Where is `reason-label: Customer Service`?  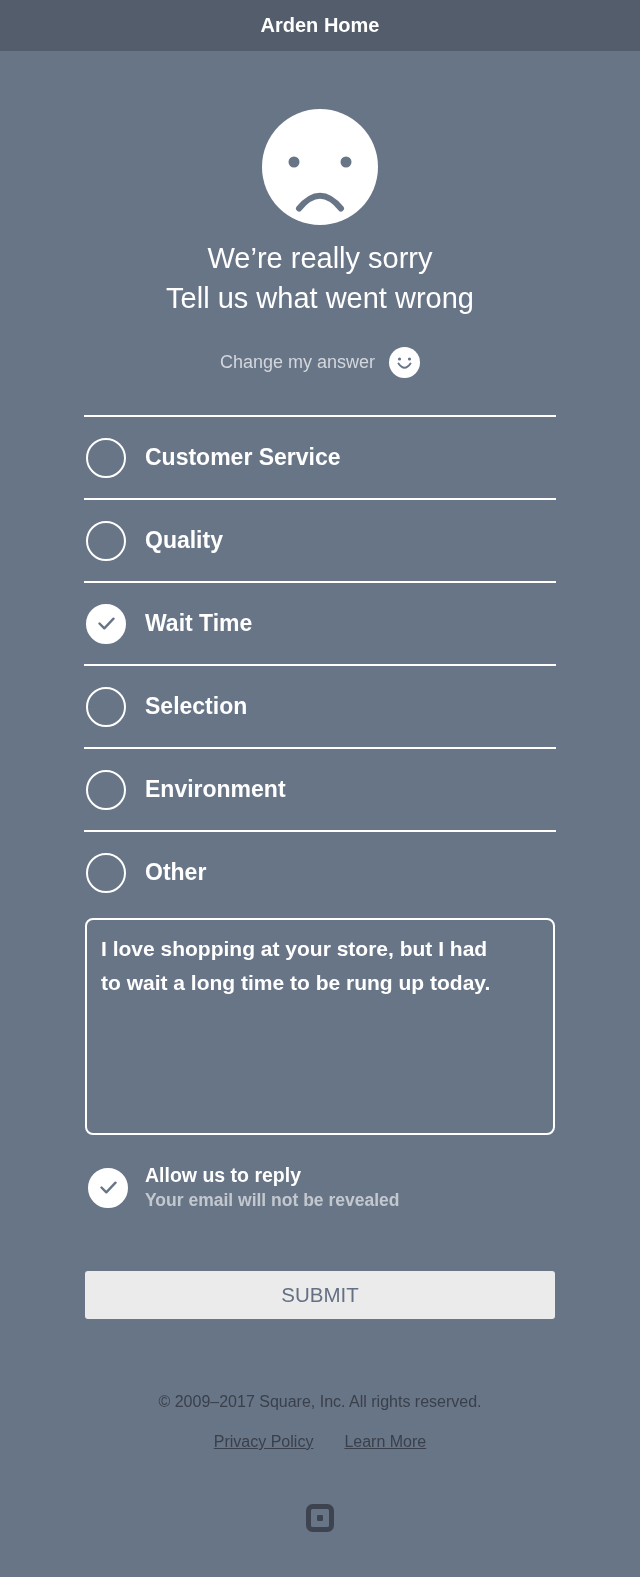 reason-label: Customer Service is located at coordinates (243, 457).